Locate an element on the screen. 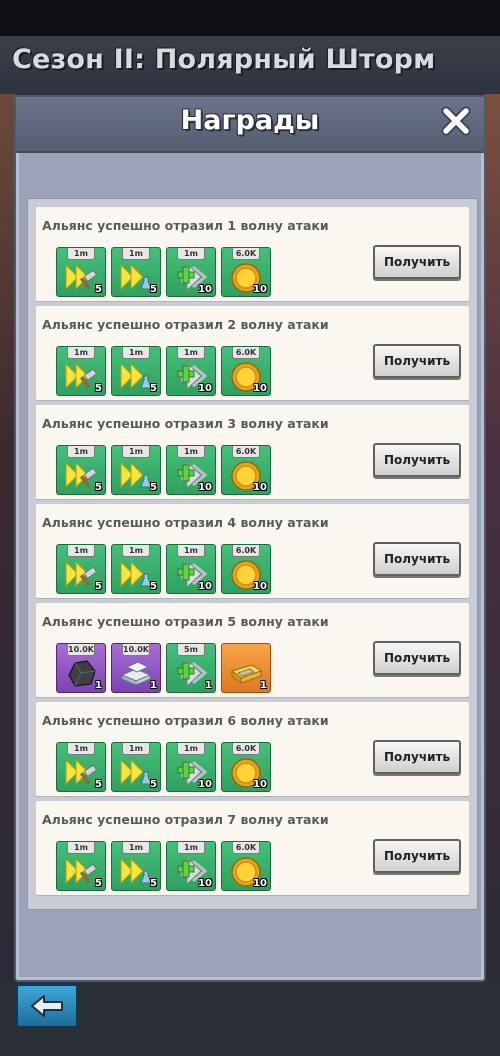 This screenshot has width=500, height=1056. item-value-tag: 5m is located at coordinates (191, 650).